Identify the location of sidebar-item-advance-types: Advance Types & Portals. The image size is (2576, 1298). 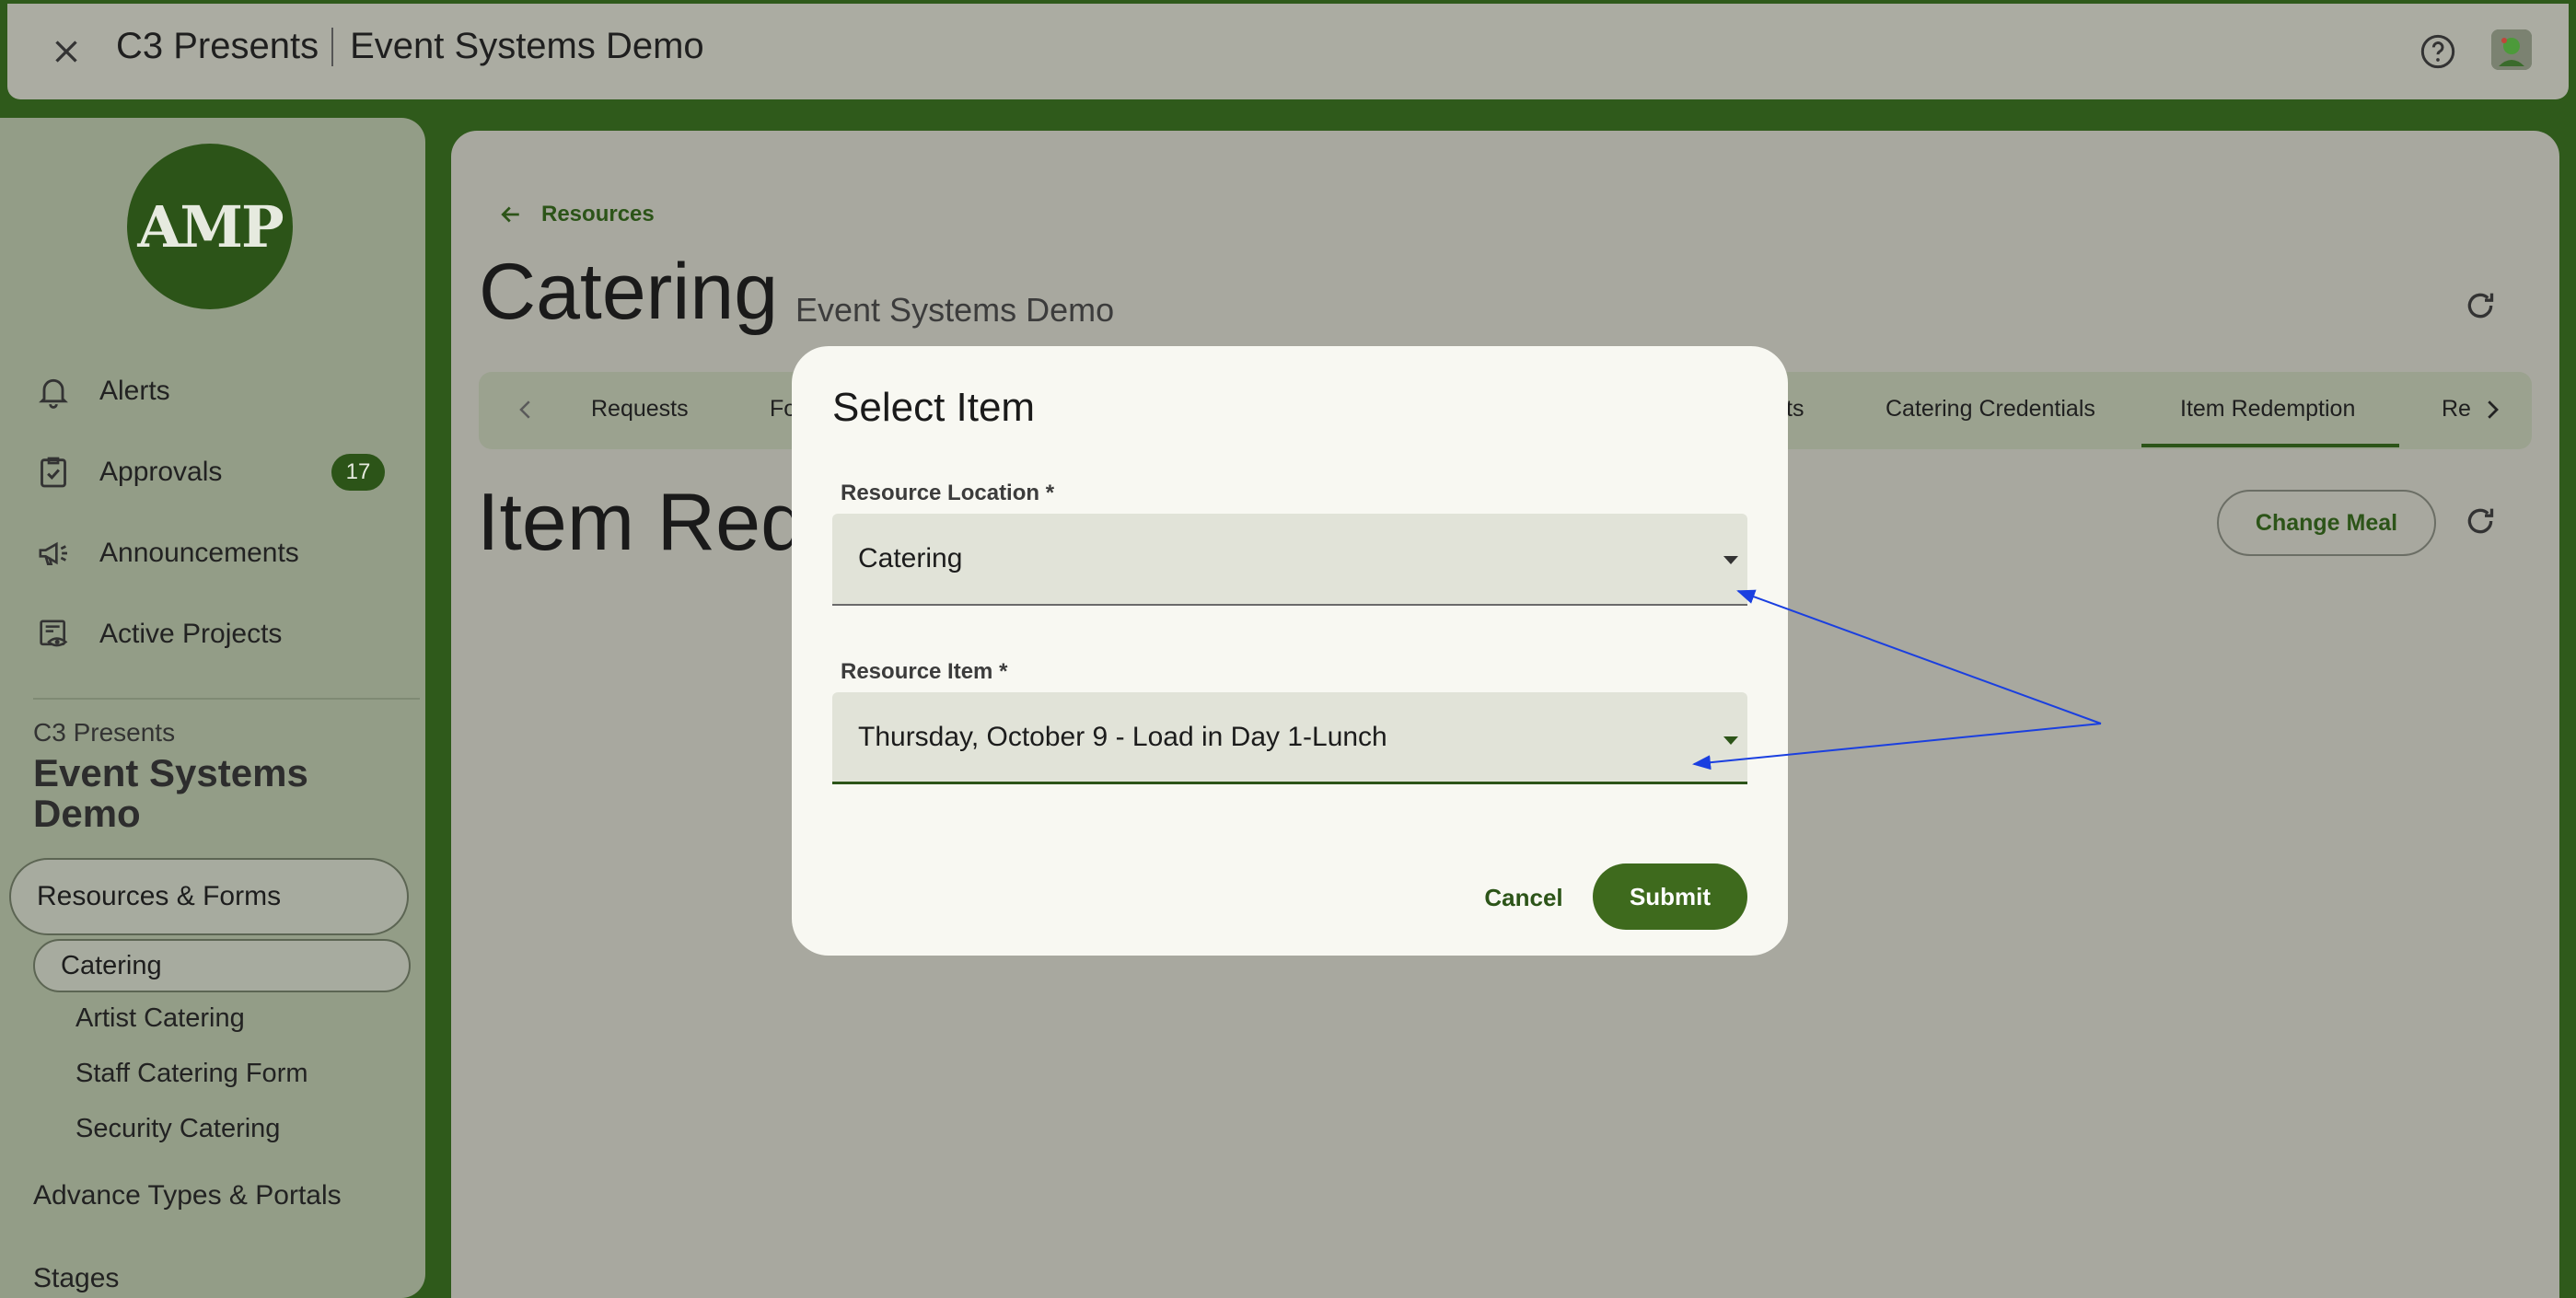
(187, 1195).